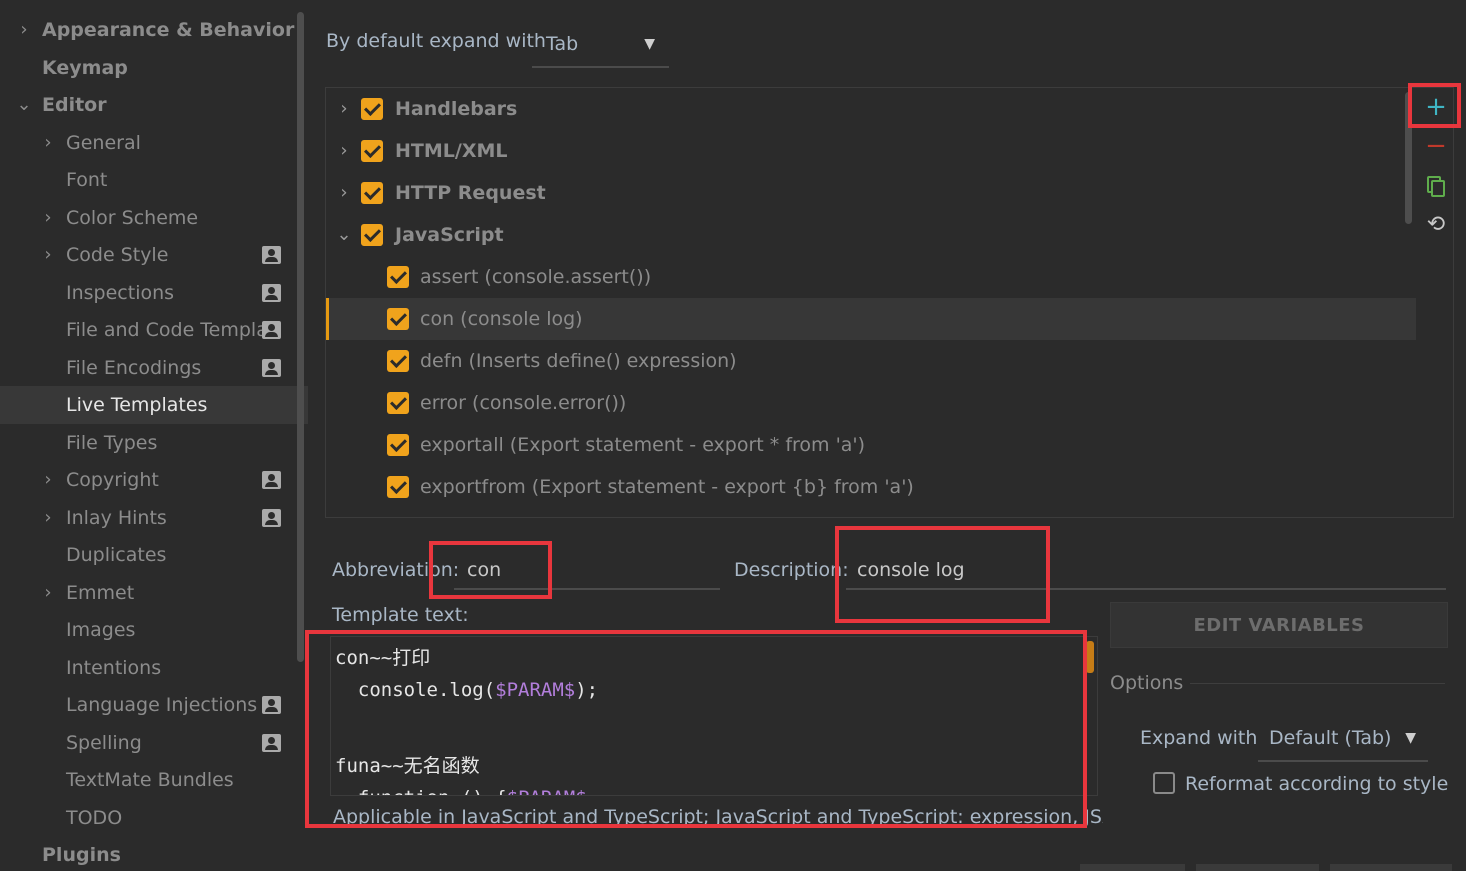 This screenshot has width=1466, height=871. Describe the element at coordinates (148, 780) in the screenshot. I see `sidebar-item-textmate-bundles: TextMate Bundles` at that location.